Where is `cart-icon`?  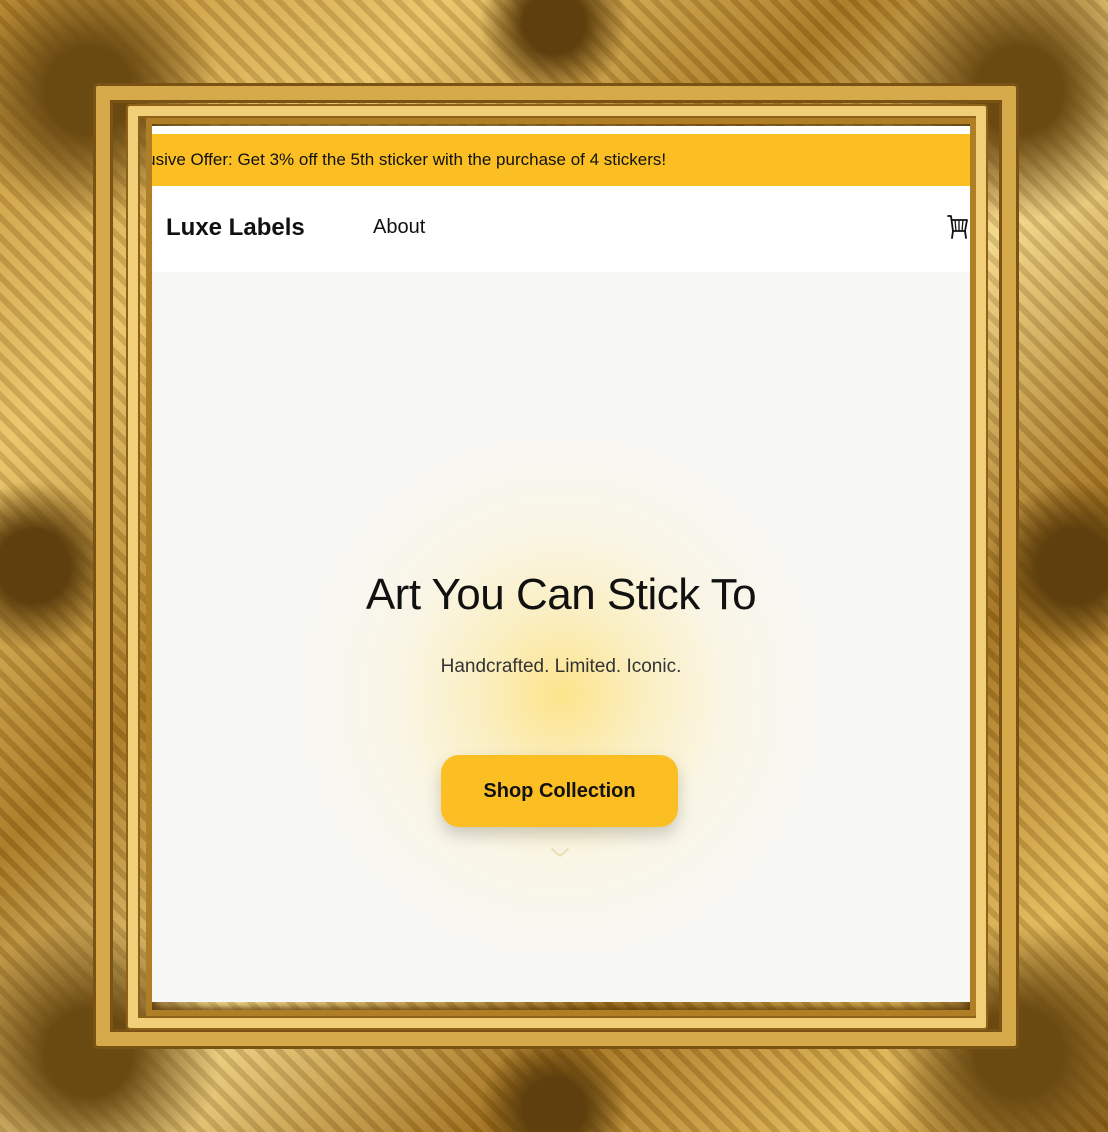
cart-icon is located at coordinates (958, 227).